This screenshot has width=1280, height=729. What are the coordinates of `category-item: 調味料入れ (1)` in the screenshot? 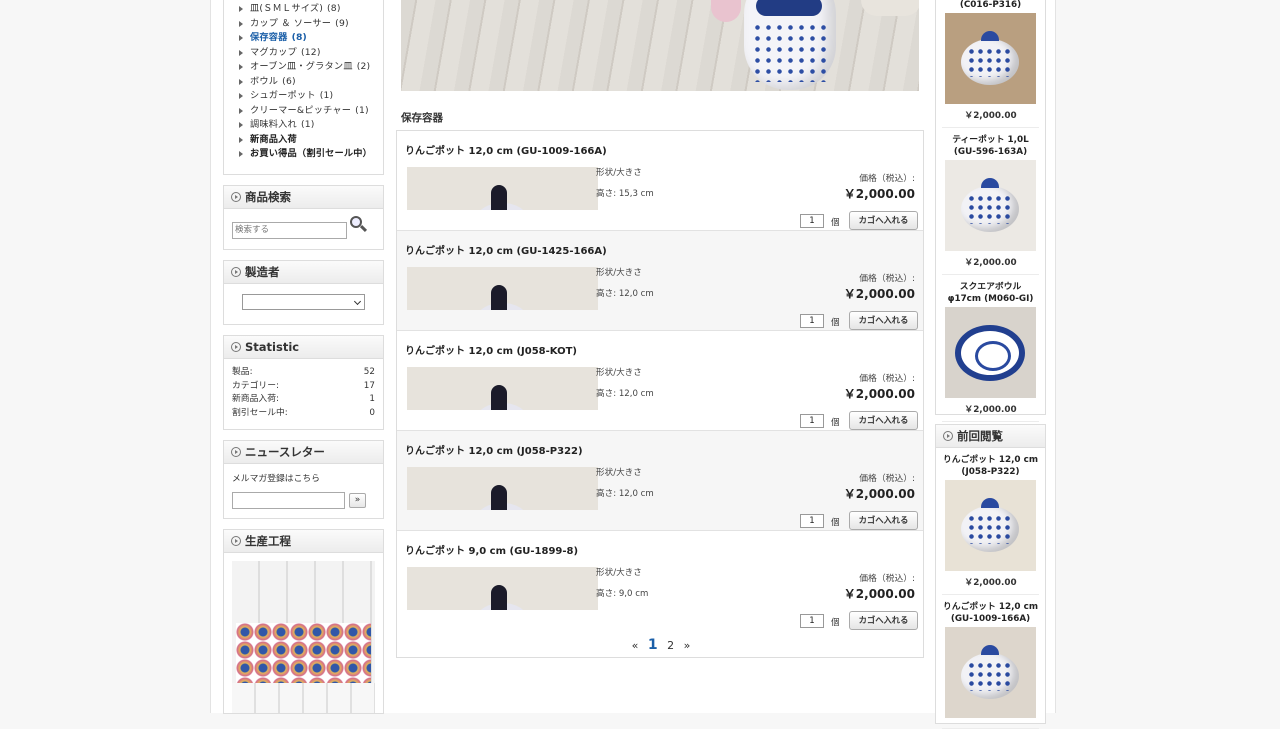 It's located at (306, 125).